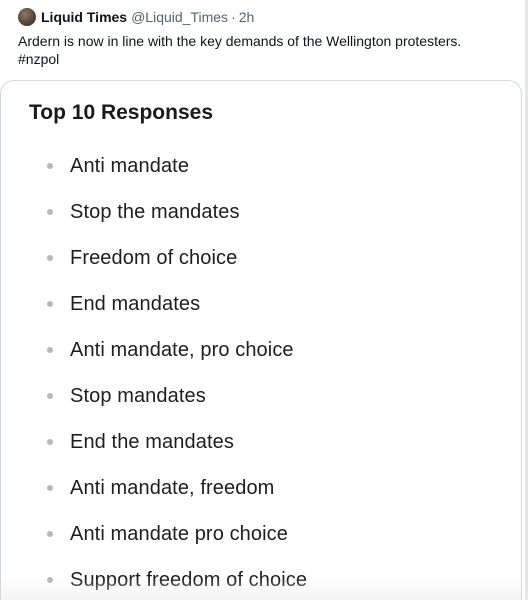  What do you see at coordinates (179, 533) in the screenshot?
I see `response-label: Anti mandate pro choice` at bounding box center [179, 533].